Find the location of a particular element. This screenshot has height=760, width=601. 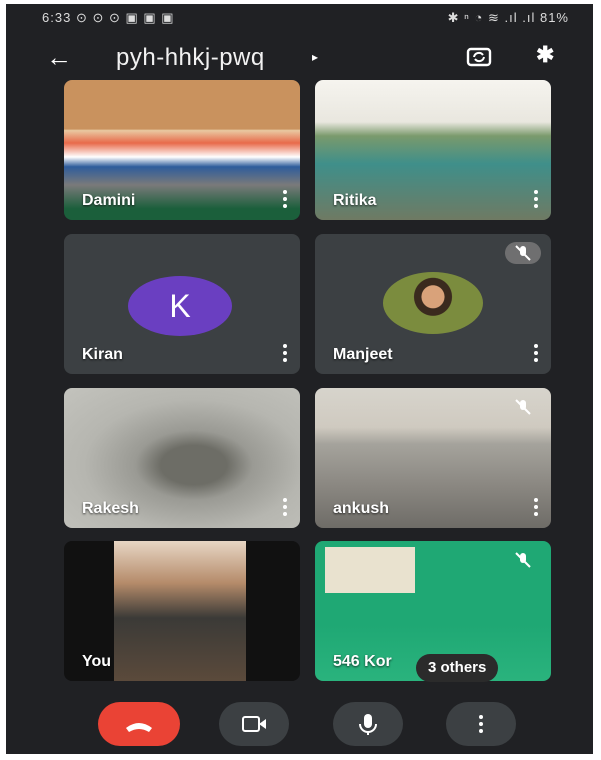

end-call-button is located at coordinates (139, 724).